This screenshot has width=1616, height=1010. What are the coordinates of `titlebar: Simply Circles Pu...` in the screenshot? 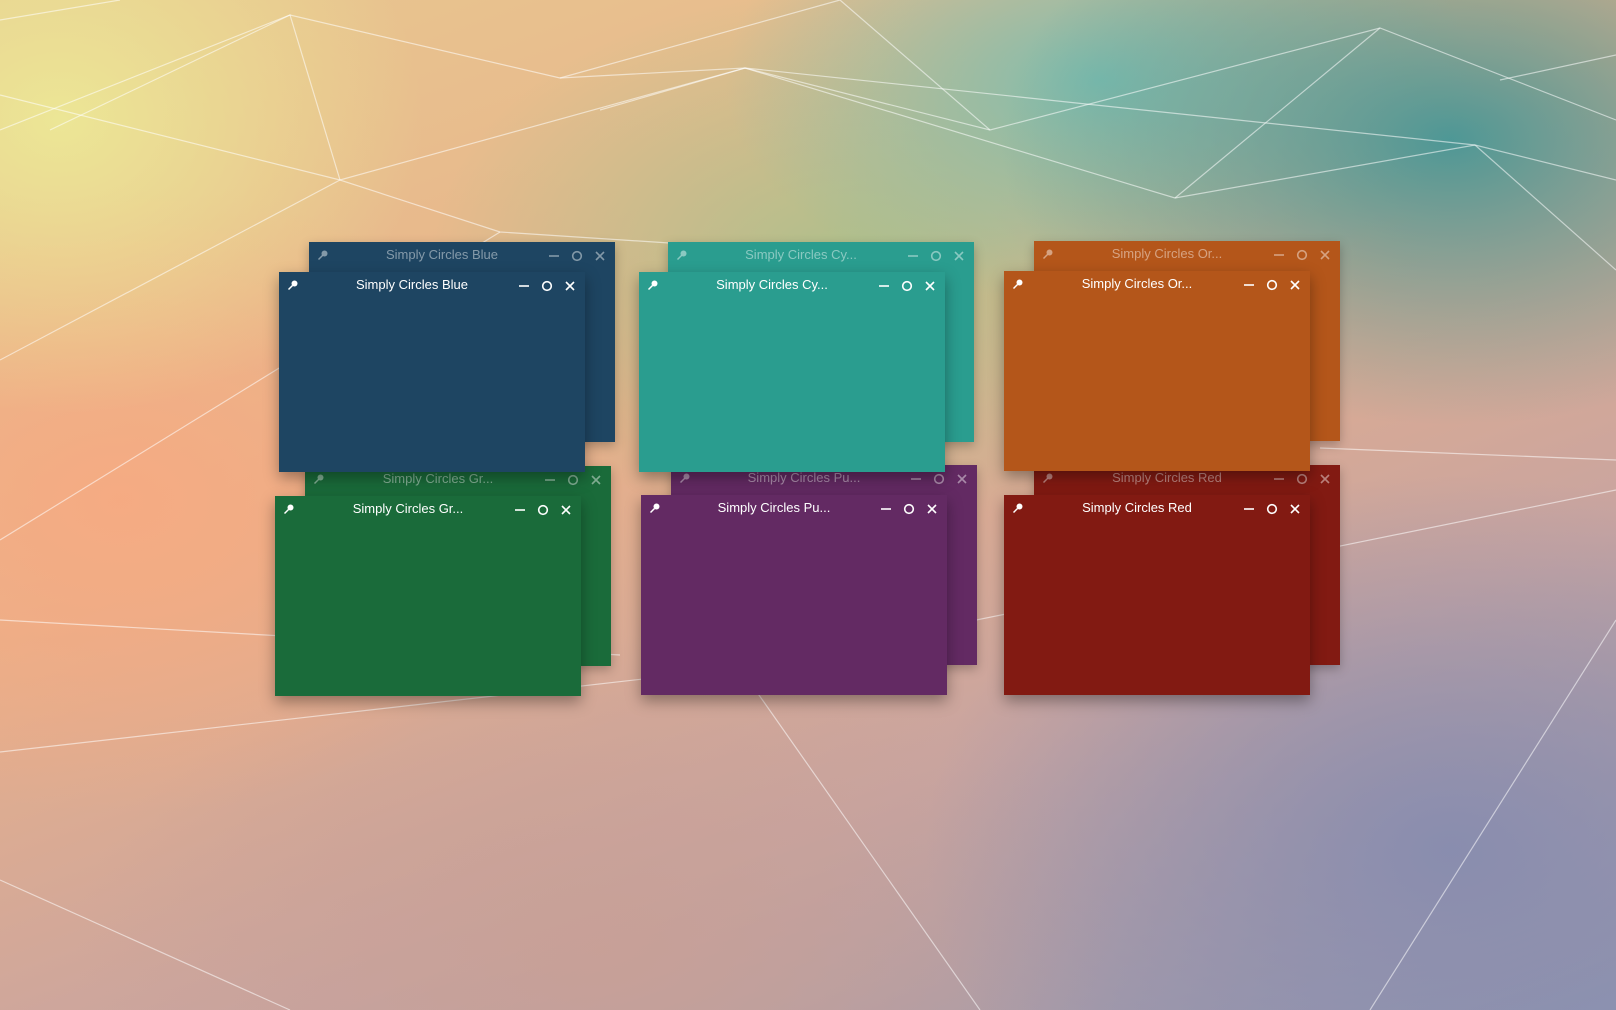 It's located at (794, 508).